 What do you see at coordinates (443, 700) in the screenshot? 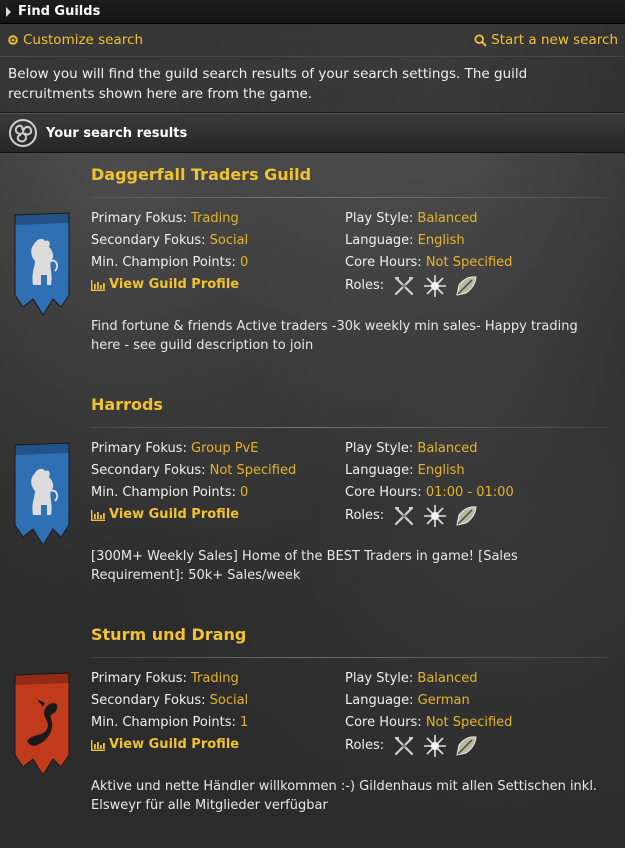
I see `language-value: German` at bounding box center [443, 700].